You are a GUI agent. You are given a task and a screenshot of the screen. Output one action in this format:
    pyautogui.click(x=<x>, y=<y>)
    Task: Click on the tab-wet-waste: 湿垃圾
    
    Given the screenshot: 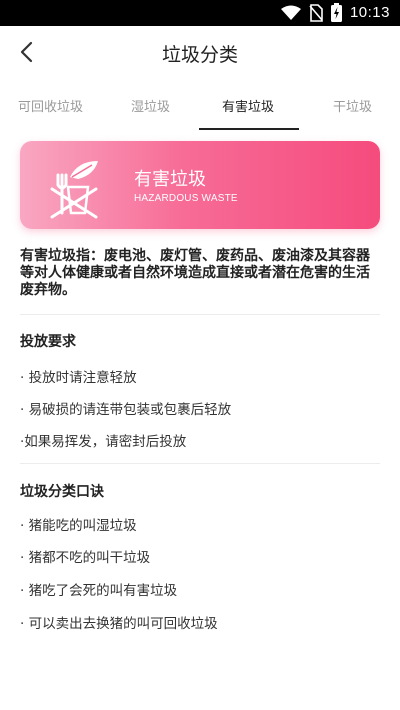 What is the action you would take?
    pyautogui.click(x=150, y=105)
    